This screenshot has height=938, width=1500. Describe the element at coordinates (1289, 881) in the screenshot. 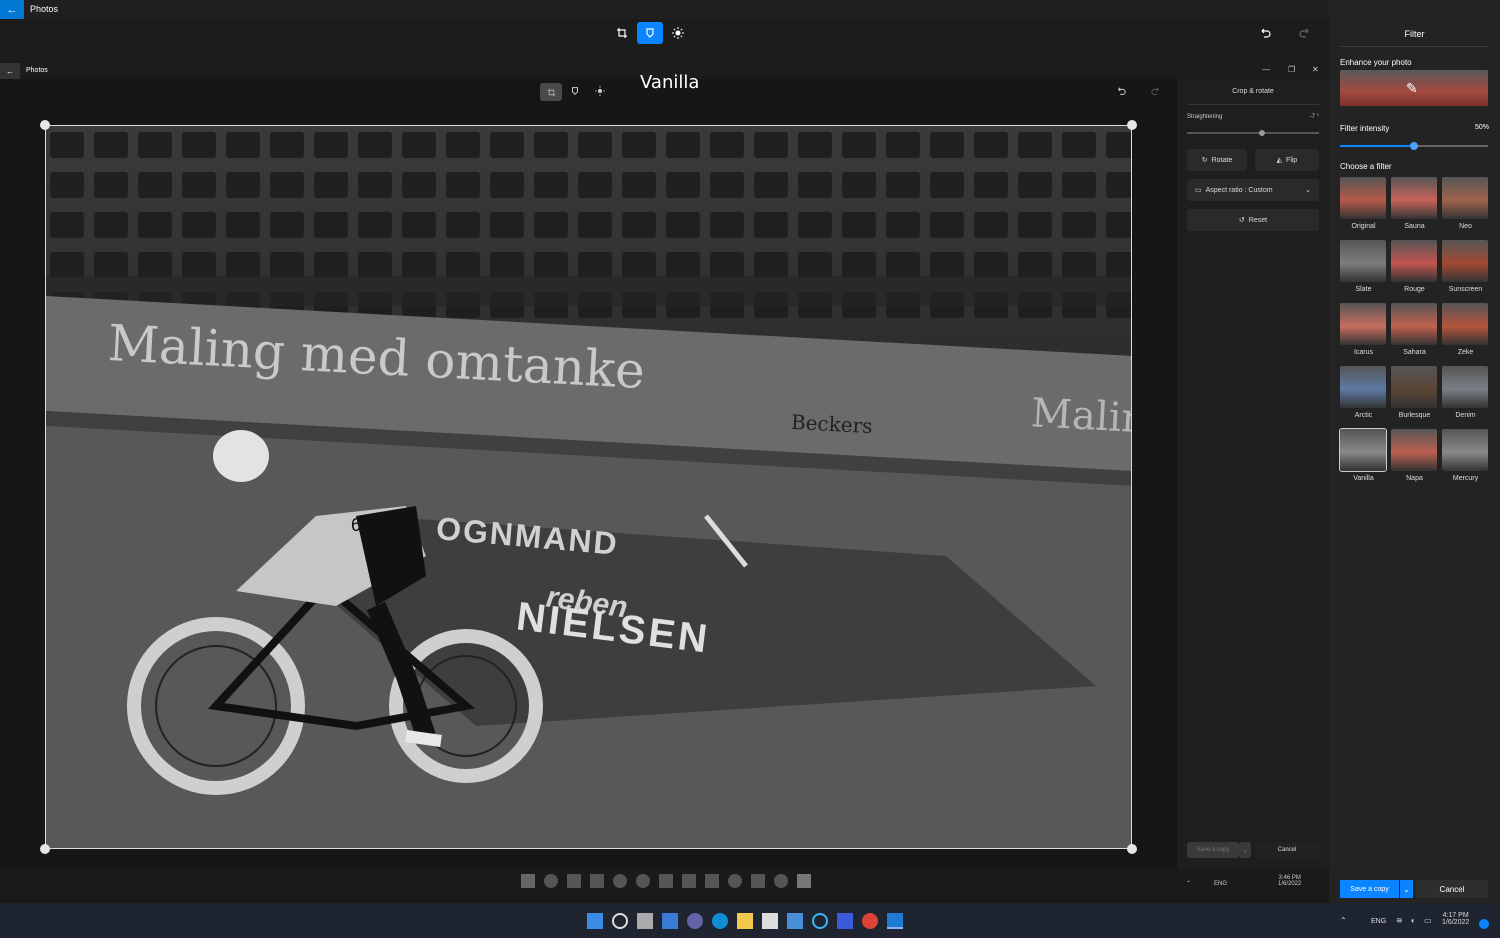

I see `inner-tray-clock: 3:46 PM 1/6/2022` at that location.